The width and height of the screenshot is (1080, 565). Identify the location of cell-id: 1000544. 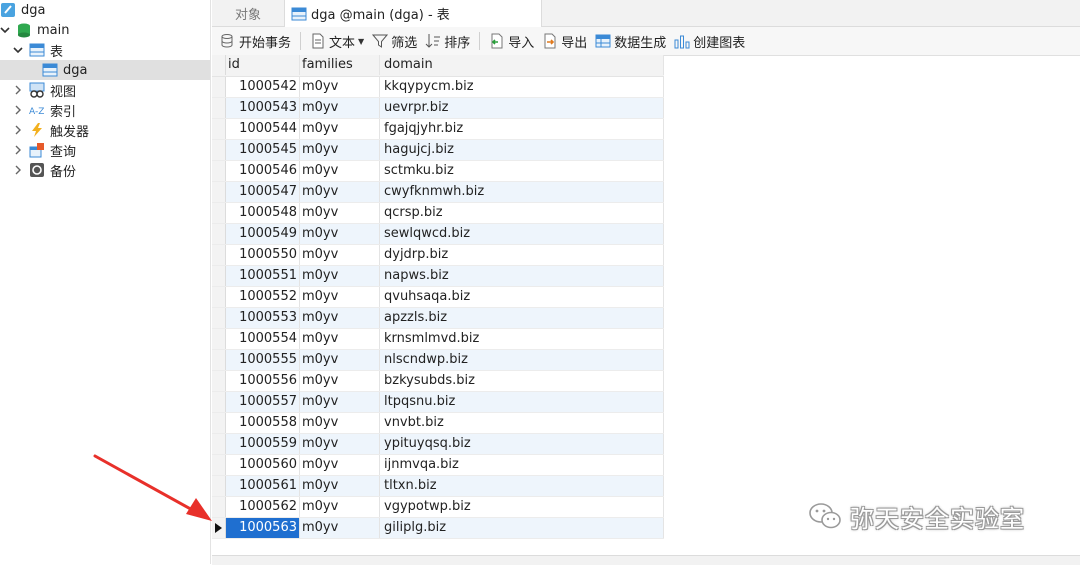
(263, 129).